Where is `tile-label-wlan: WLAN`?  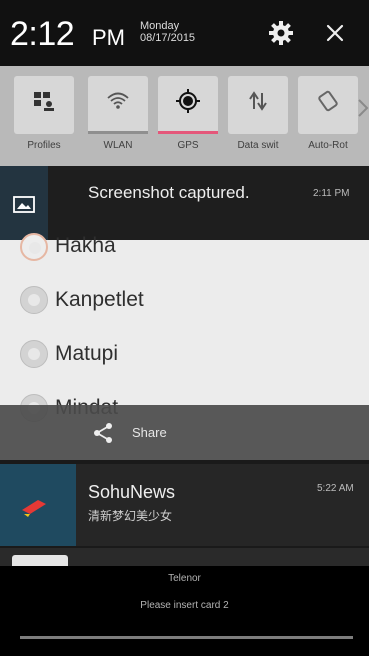 tile-label-wlan: WLAN is located at coordinates (118, 145).